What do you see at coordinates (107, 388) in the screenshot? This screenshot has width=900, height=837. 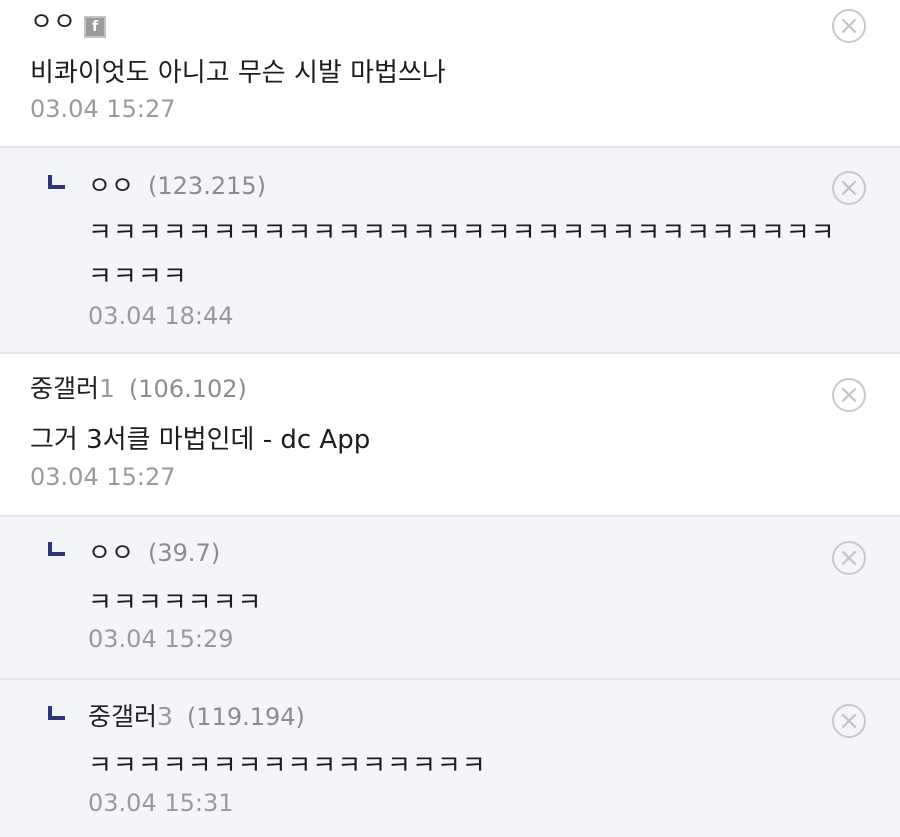 I see `author-number: 1` at bounding box center [107, 388].